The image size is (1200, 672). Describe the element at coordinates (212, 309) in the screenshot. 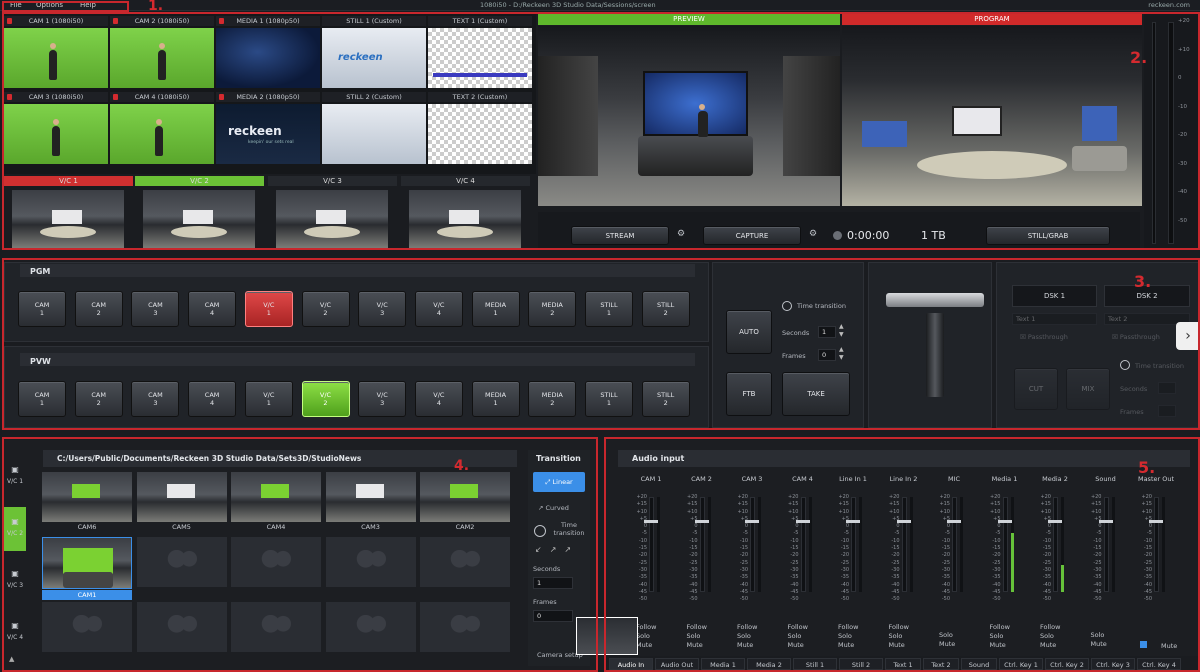

I see `pgm-button: CAM 4` at that location.